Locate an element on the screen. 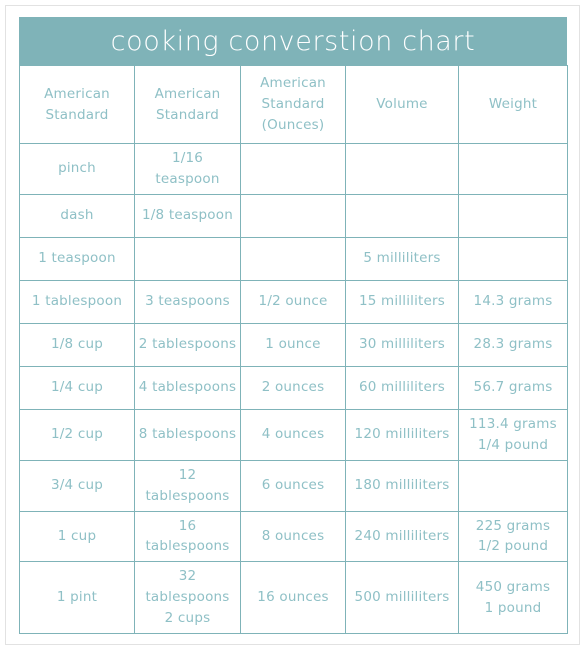 This screenshot has height=650, width=585. cell-line: 16 tablespoons is located at coordinates (187, 536).